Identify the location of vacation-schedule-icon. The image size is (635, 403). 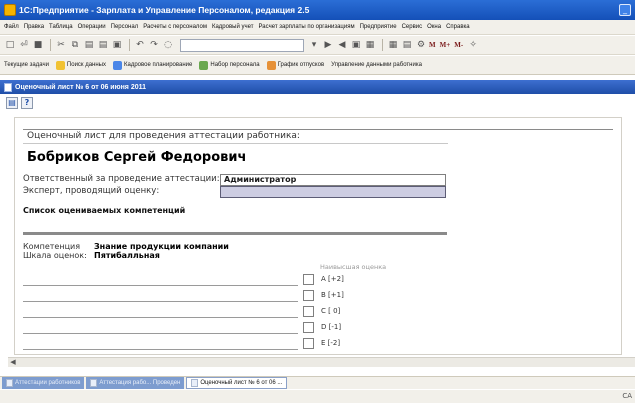
(271, 65).